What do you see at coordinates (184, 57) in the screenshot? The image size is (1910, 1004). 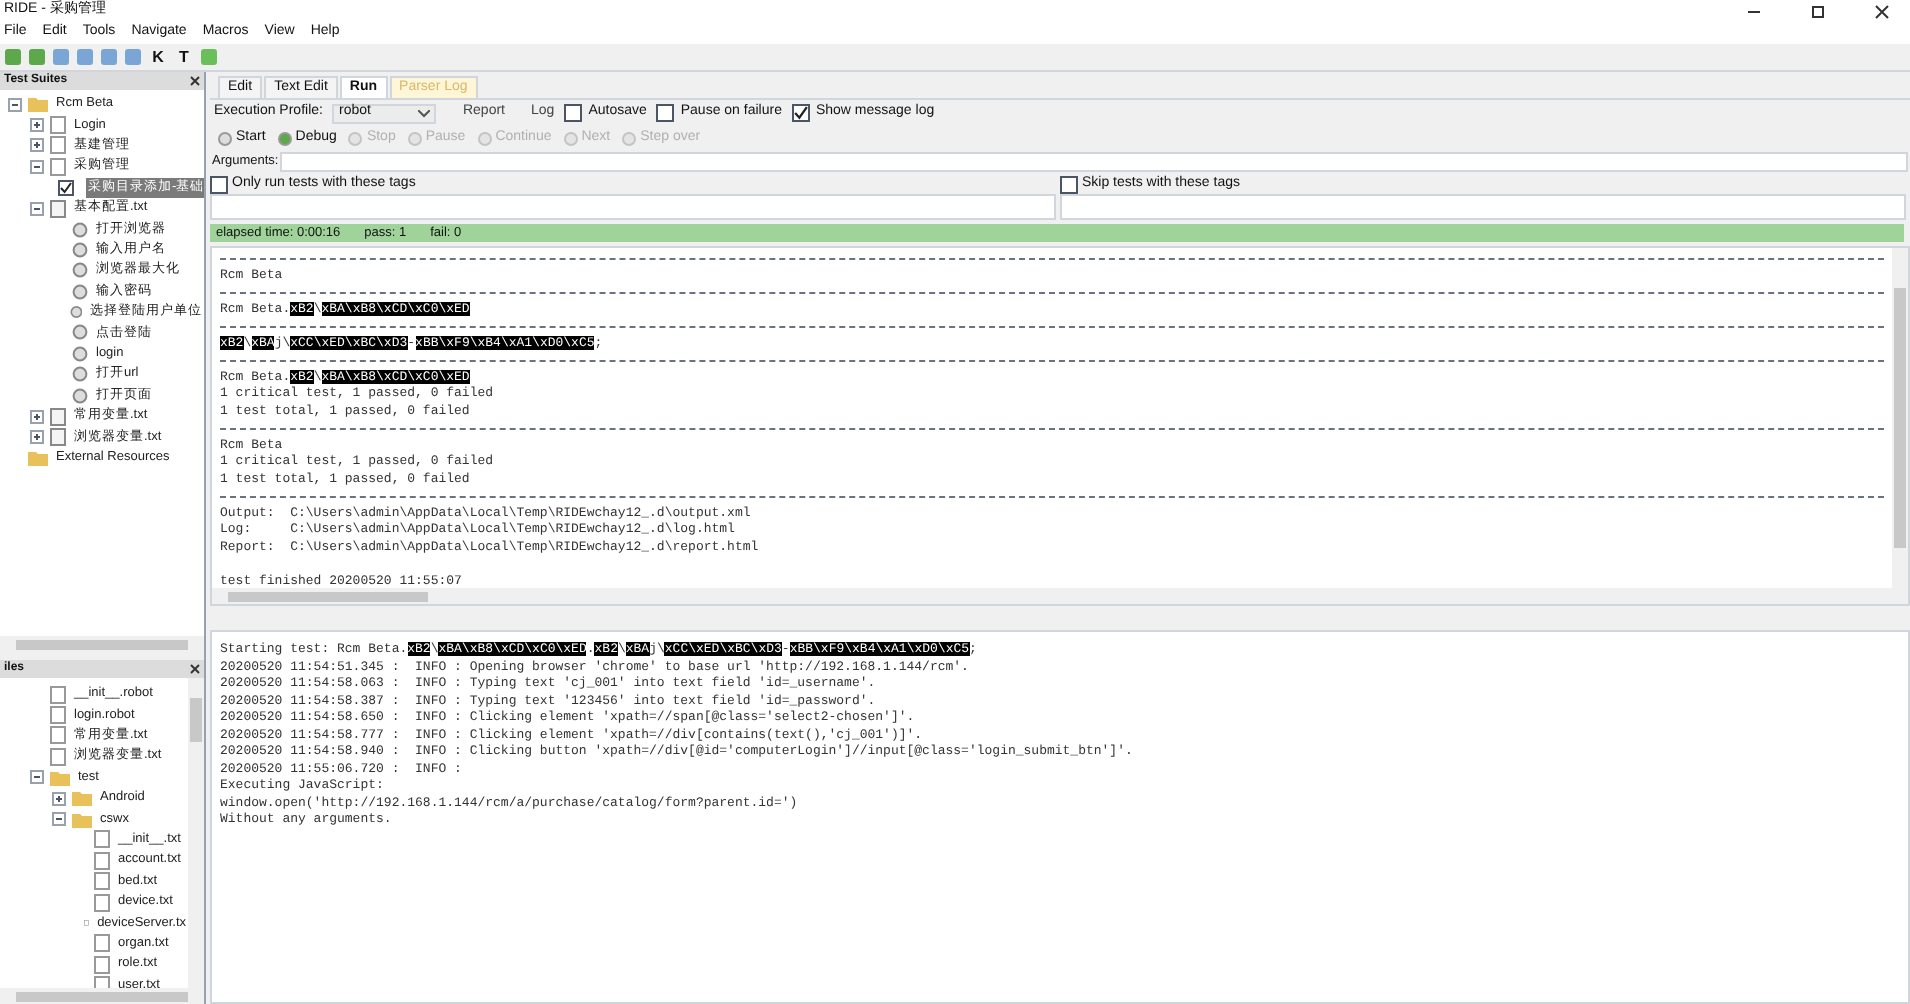 I see `toolbar-button: T` at bounding box center [184, 57].